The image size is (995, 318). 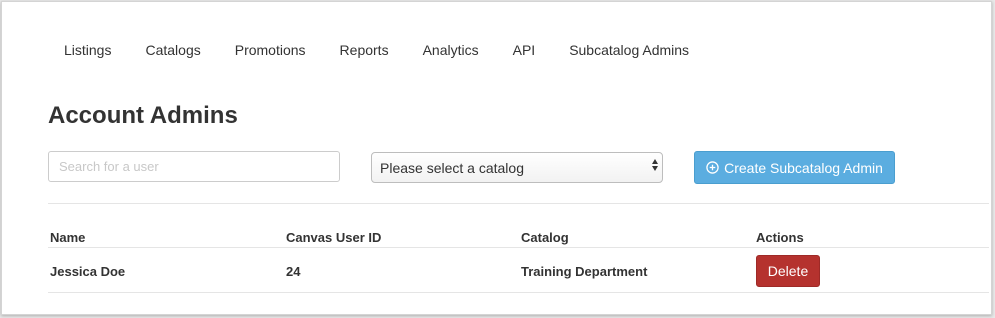 I want to click on nav-subcatalog-admins: Subcatalog Admins, so click(x=629, y=50).